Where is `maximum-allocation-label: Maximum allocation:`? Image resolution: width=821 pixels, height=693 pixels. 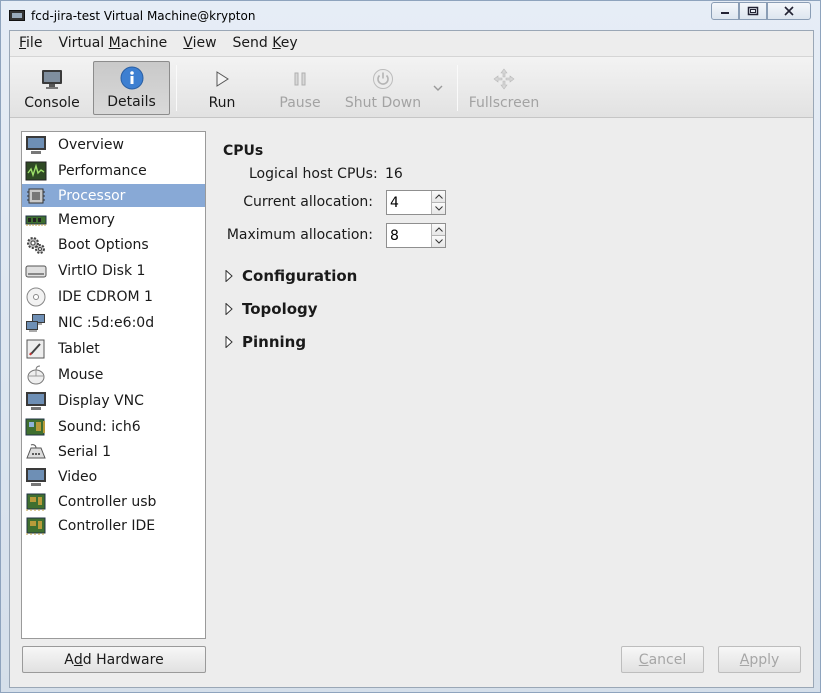 maximum-allocation-label: Maximum allocation: is located at coordinates (299, 235).